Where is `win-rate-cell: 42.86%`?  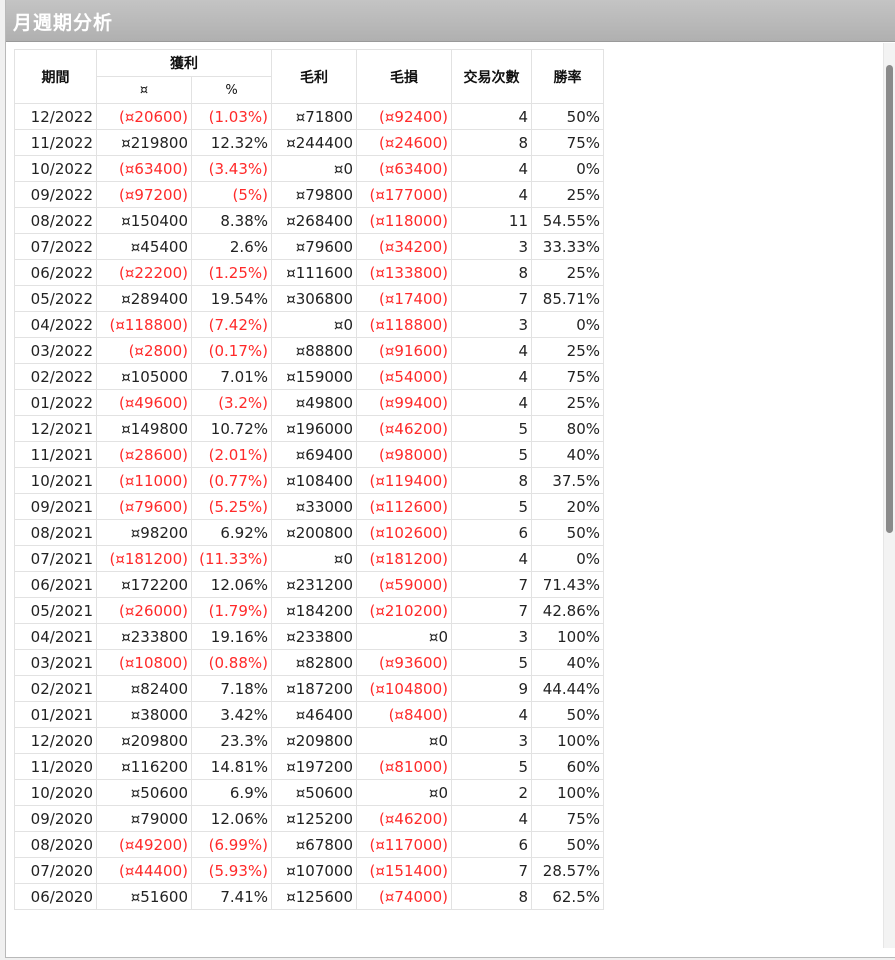 win-rate-cell: 42.86% is located at coordinates (567, 610).